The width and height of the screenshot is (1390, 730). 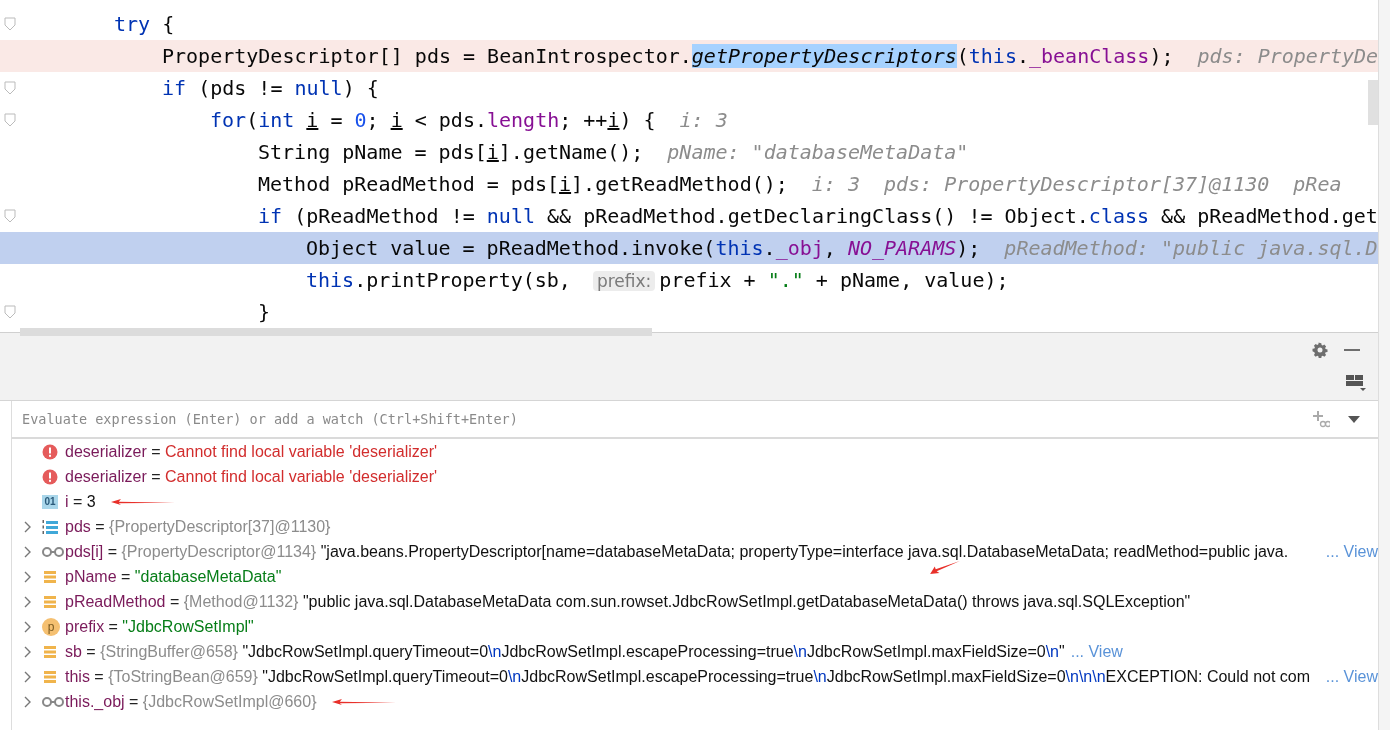 I want to click on add-watch-icon, so click(x=1321, y=419).